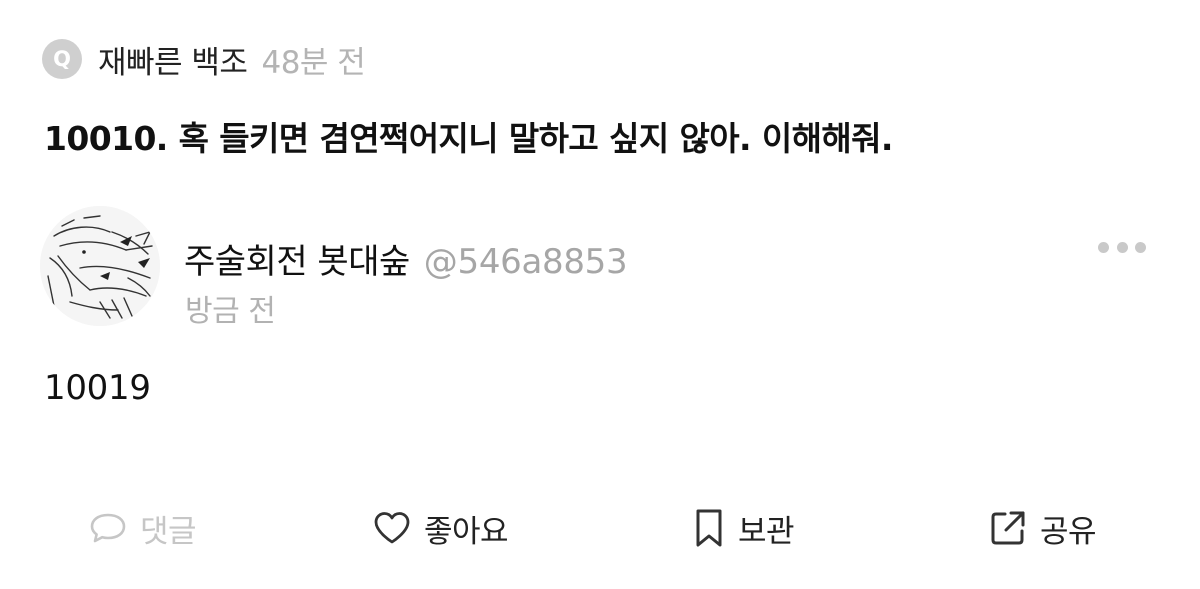 This screenshot has width=1200, height=589. What do you see at coordinates (600, 528) in the screenshot?
I see `action-bar: 댓글 좋아요 보관 공유` at bounding box center [600, 528].